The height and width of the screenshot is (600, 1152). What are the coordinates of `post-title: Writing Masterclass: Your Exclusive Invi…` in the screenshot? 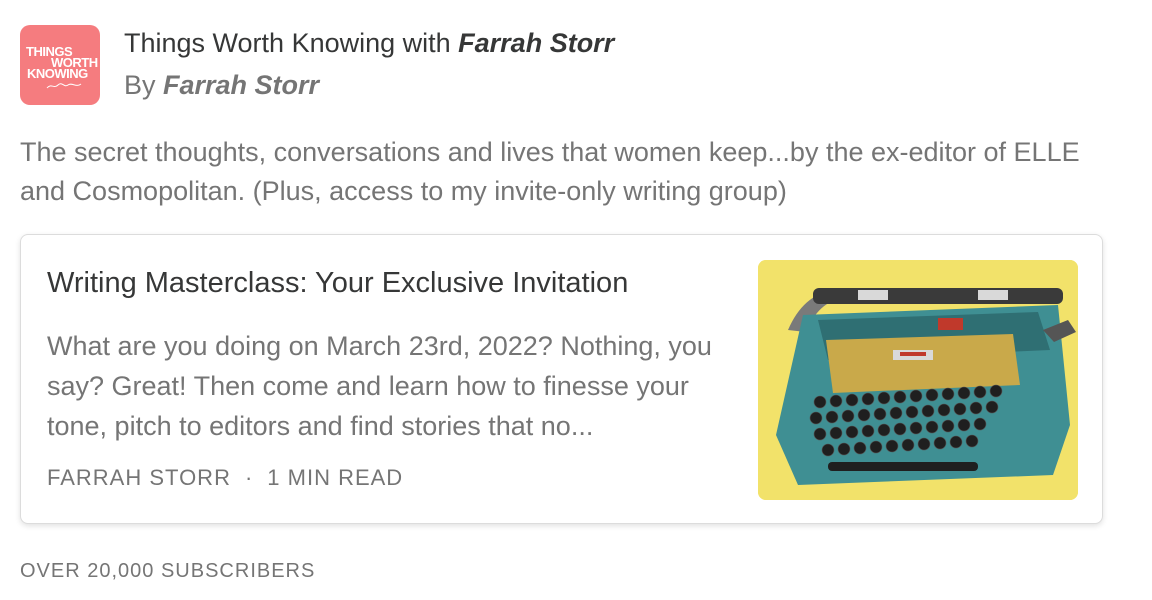 It's located at (337, 283).